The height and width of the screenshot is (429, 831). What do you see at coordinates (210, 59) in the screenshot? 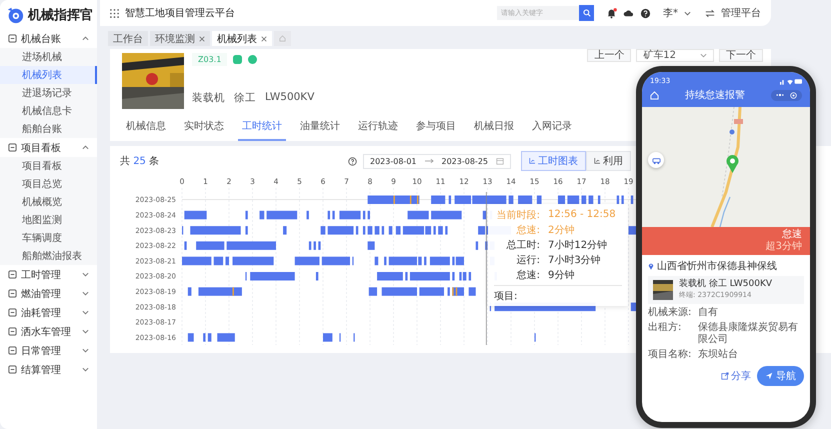
I see `machine-code-tag: Z03.1` at bounding box center [210, 59].